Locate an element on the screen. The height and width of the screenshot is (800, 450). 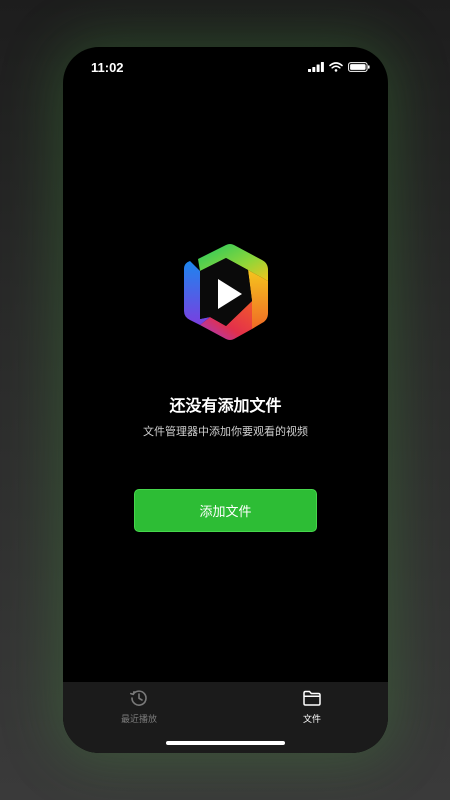
status-time: 11:02 is located at coordinates (107, 67).